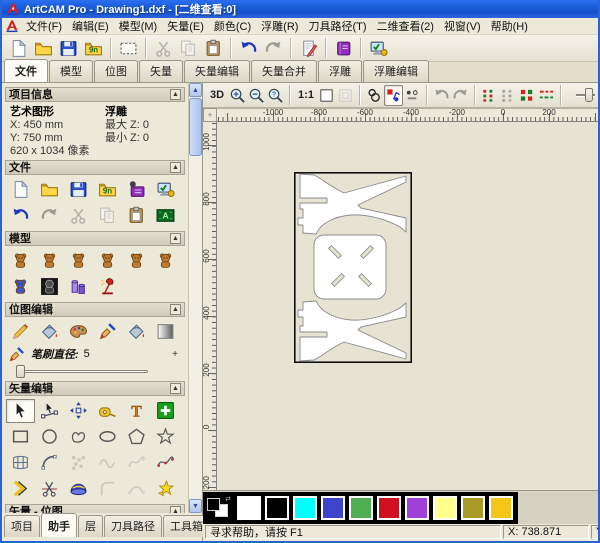  What do you see at coordinates (195, 298) in the screenshot?
I see `assistant-scrollbar: ▲ ▼` at bounding box center [195, 298].